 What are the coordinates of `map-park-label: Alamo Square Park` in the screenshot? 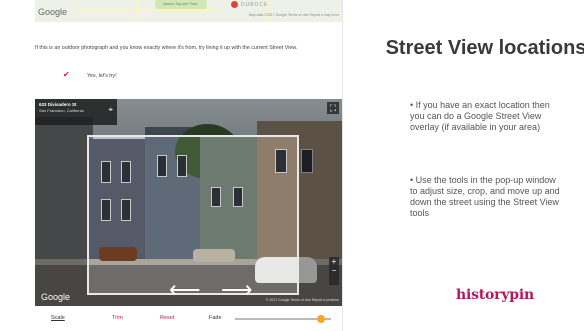 It's located at (180, 3).